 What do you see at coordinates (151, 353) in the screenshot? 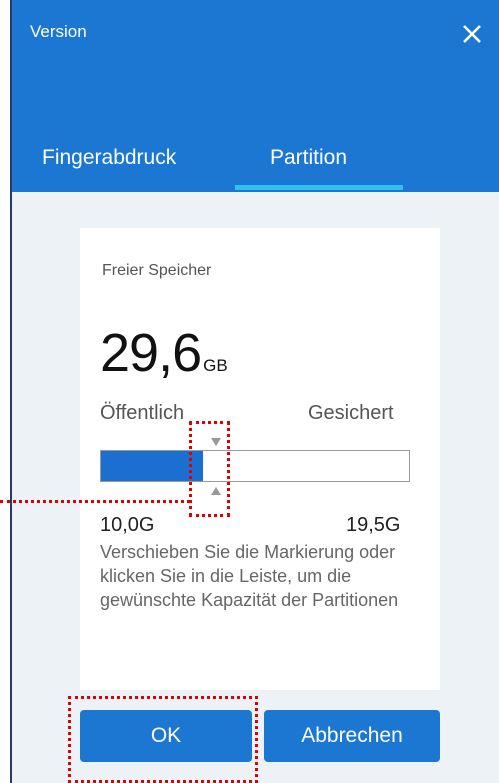
I see `capacity-value: 29,6` at bounding box center [151, 353].